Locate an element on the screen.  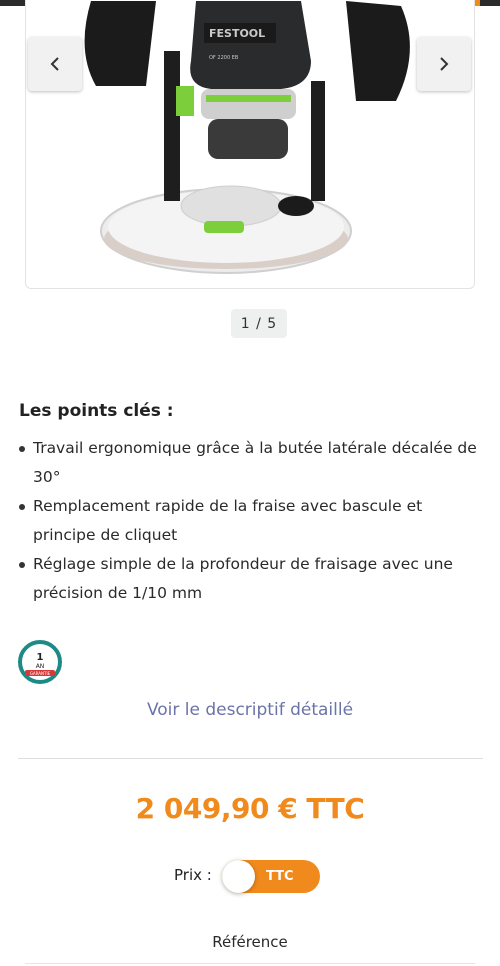
bottom-divider is located at coordinates (250, 963).